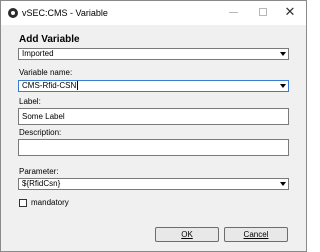 The height and width of the screenshot is (252, 320). What do you see at coordinates (46, 72) in the screenshot?
I see `variable-name-label: Variable name:` at bounding box center [46, 72].